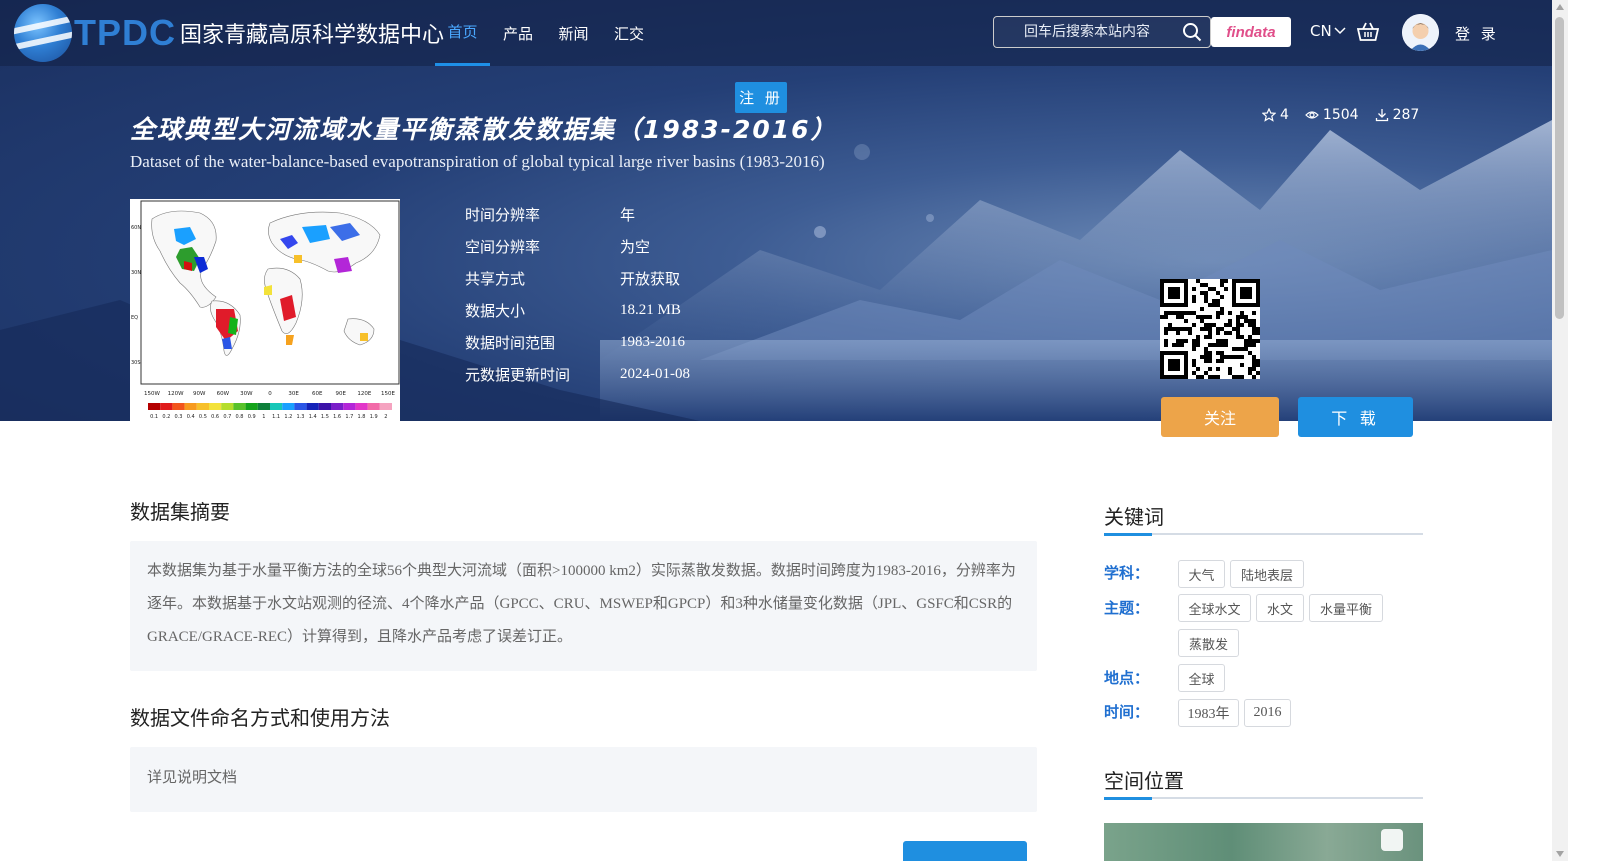  I want to click on colorbar-label: 0.3, so click(179, 417).